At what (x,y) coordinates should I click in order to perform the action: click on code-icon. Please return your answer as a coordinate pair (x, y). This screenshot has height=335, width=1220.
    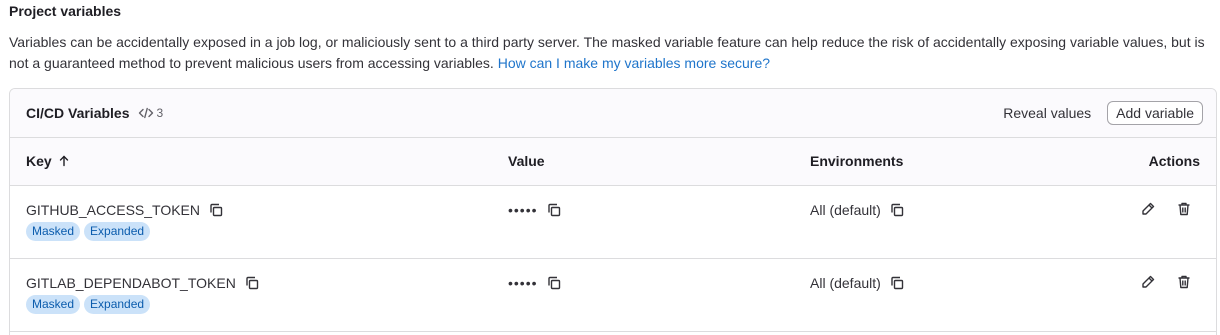
    Looking at the image, I should click on (146, 113).